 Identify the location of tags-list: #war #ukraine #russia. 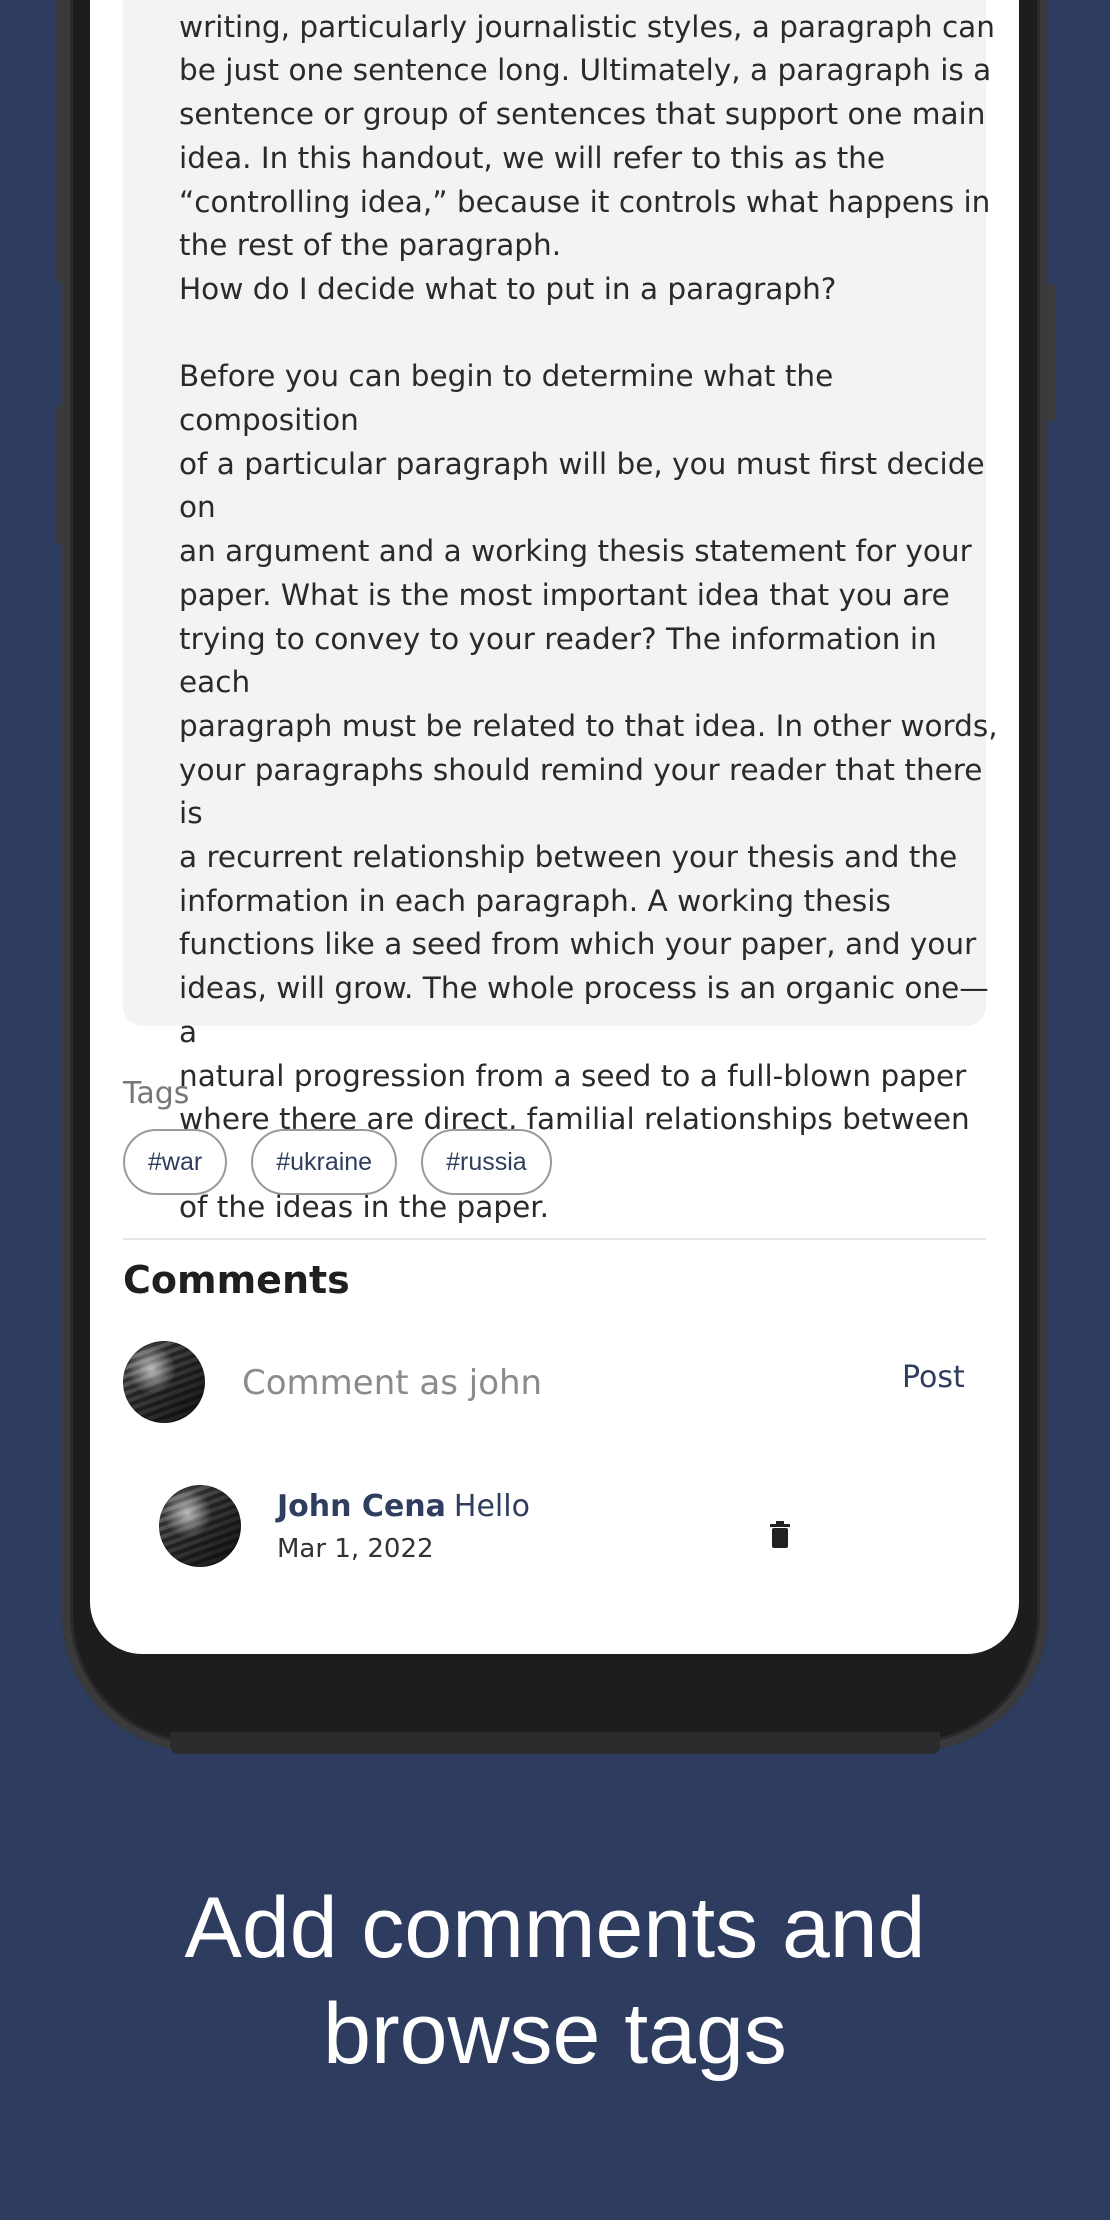
(337, 1162).